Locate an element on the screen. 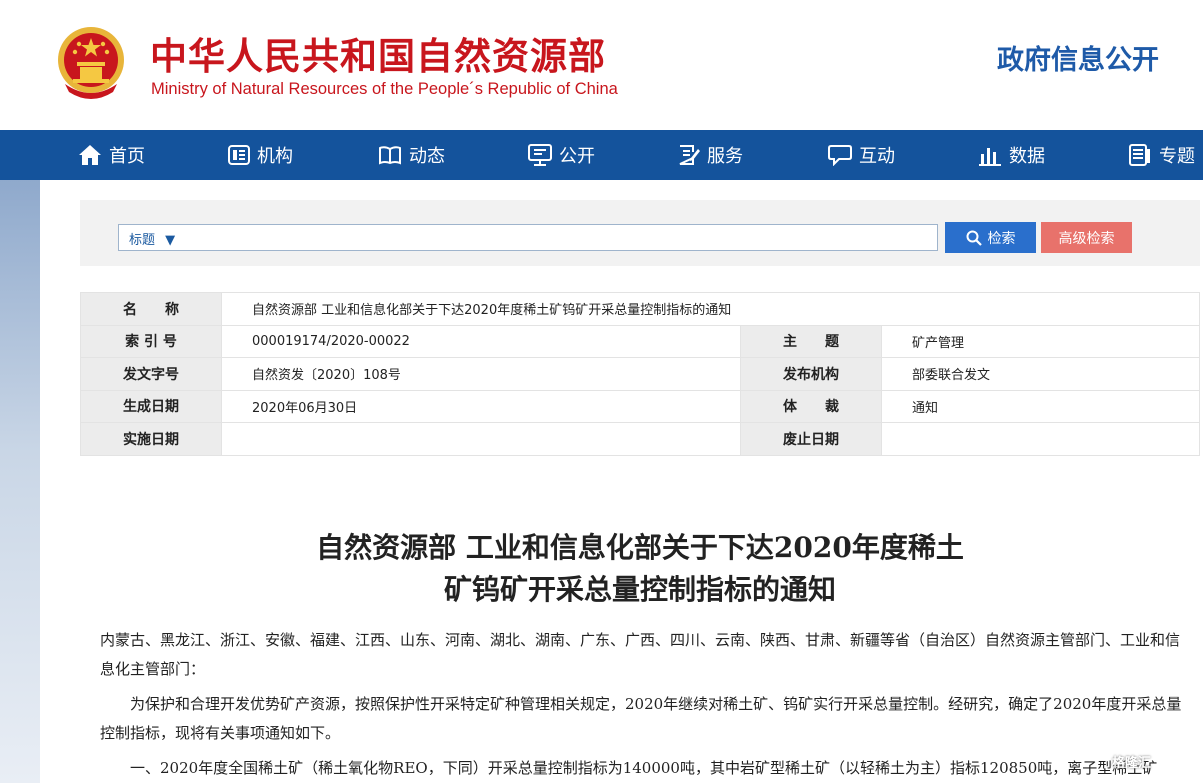 This screenshot has height=783, width=1203. meta-key: 主 题 is located at coordinates (811, 341).